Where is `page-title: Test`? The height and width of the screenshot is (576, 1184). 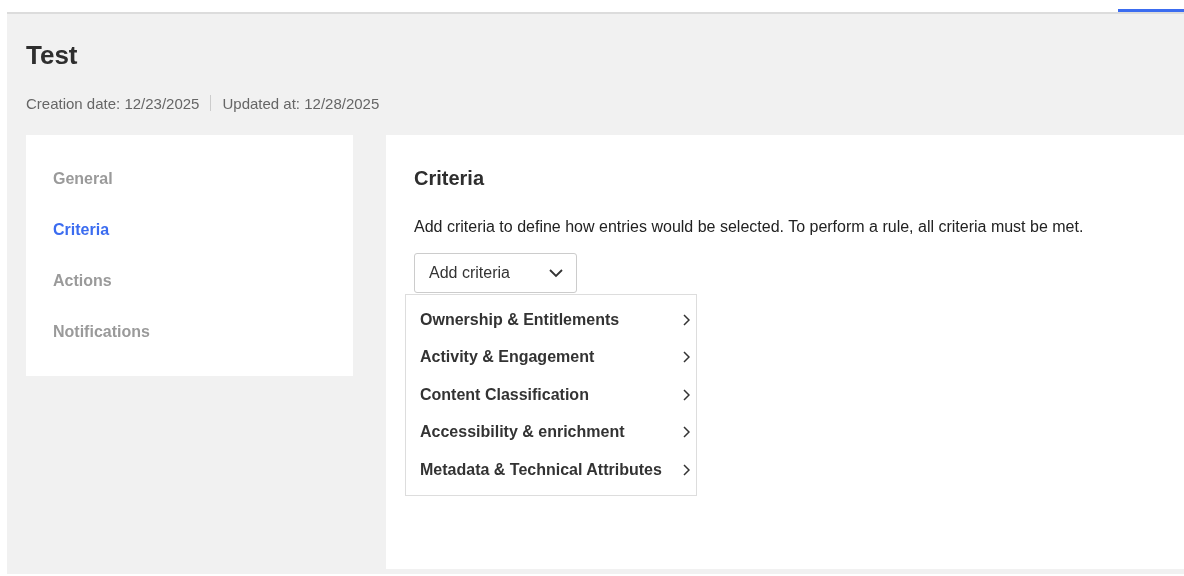
page-title: Test is located at coordinates (52, 54).